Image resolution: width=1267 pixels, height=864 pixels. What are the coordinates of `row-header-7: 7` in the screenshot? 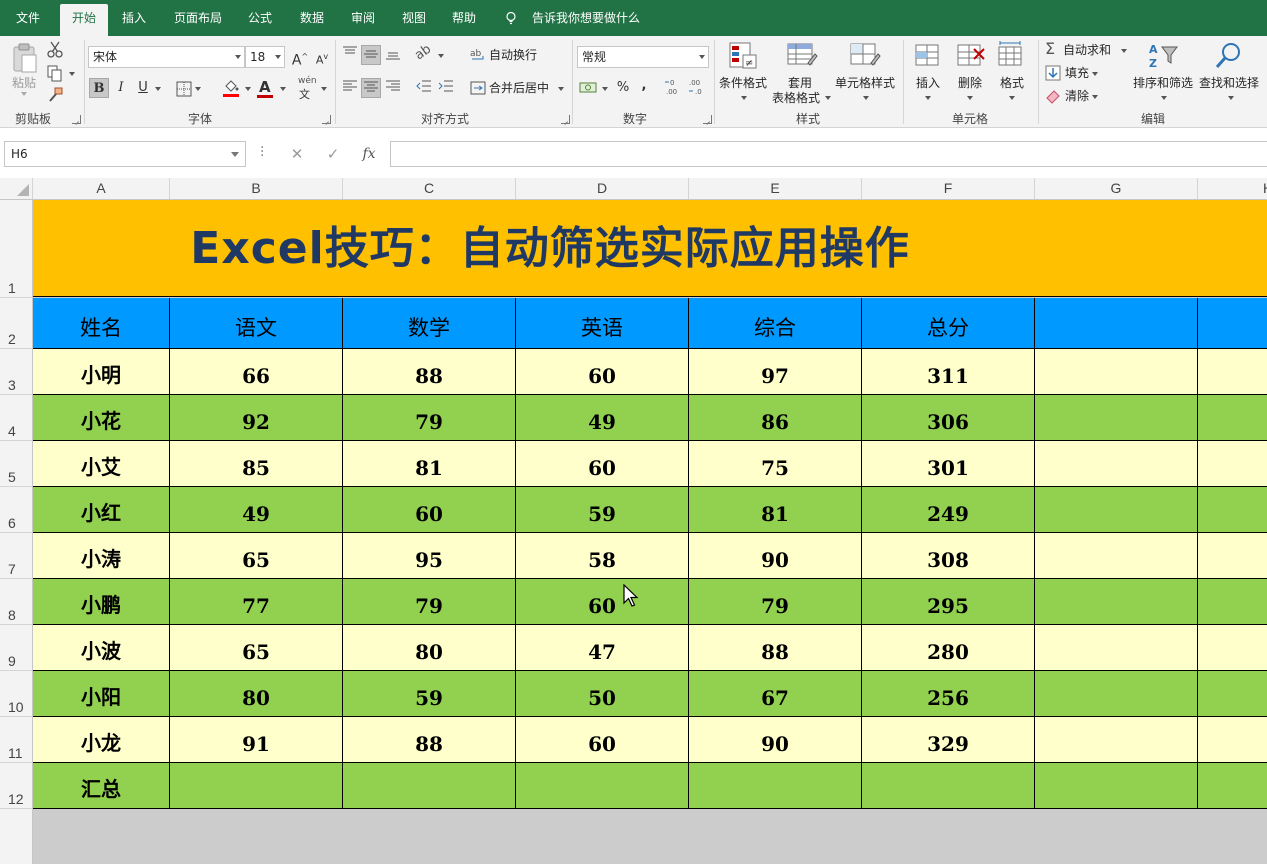 It's located at (16, 556).